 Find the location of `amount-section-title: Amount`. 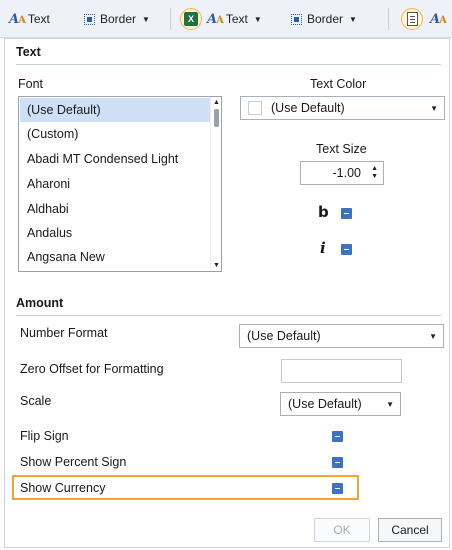

amount-section-title: Amount is located at coordinates (40, 303).